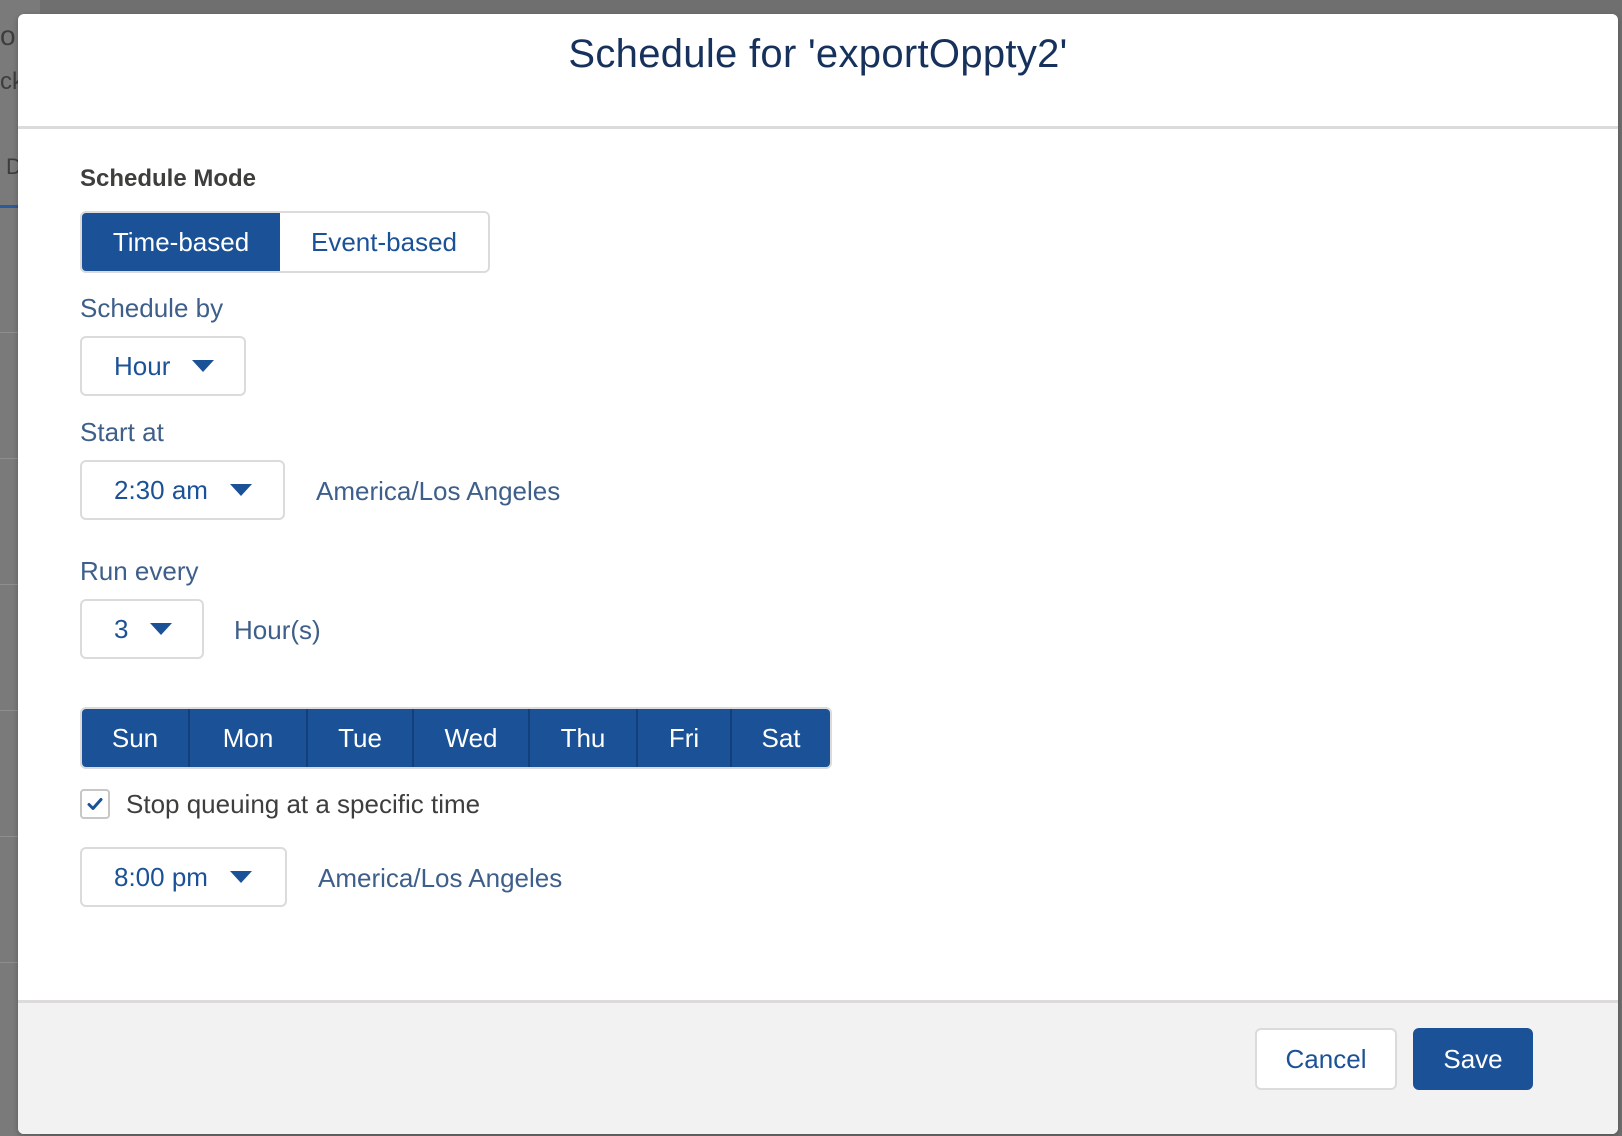 The width and height of the screenshot is (1622, 1136). I want to click on day-selector: Sun Mon Tue Wed Thu Fri Sat, so click(456, 738).